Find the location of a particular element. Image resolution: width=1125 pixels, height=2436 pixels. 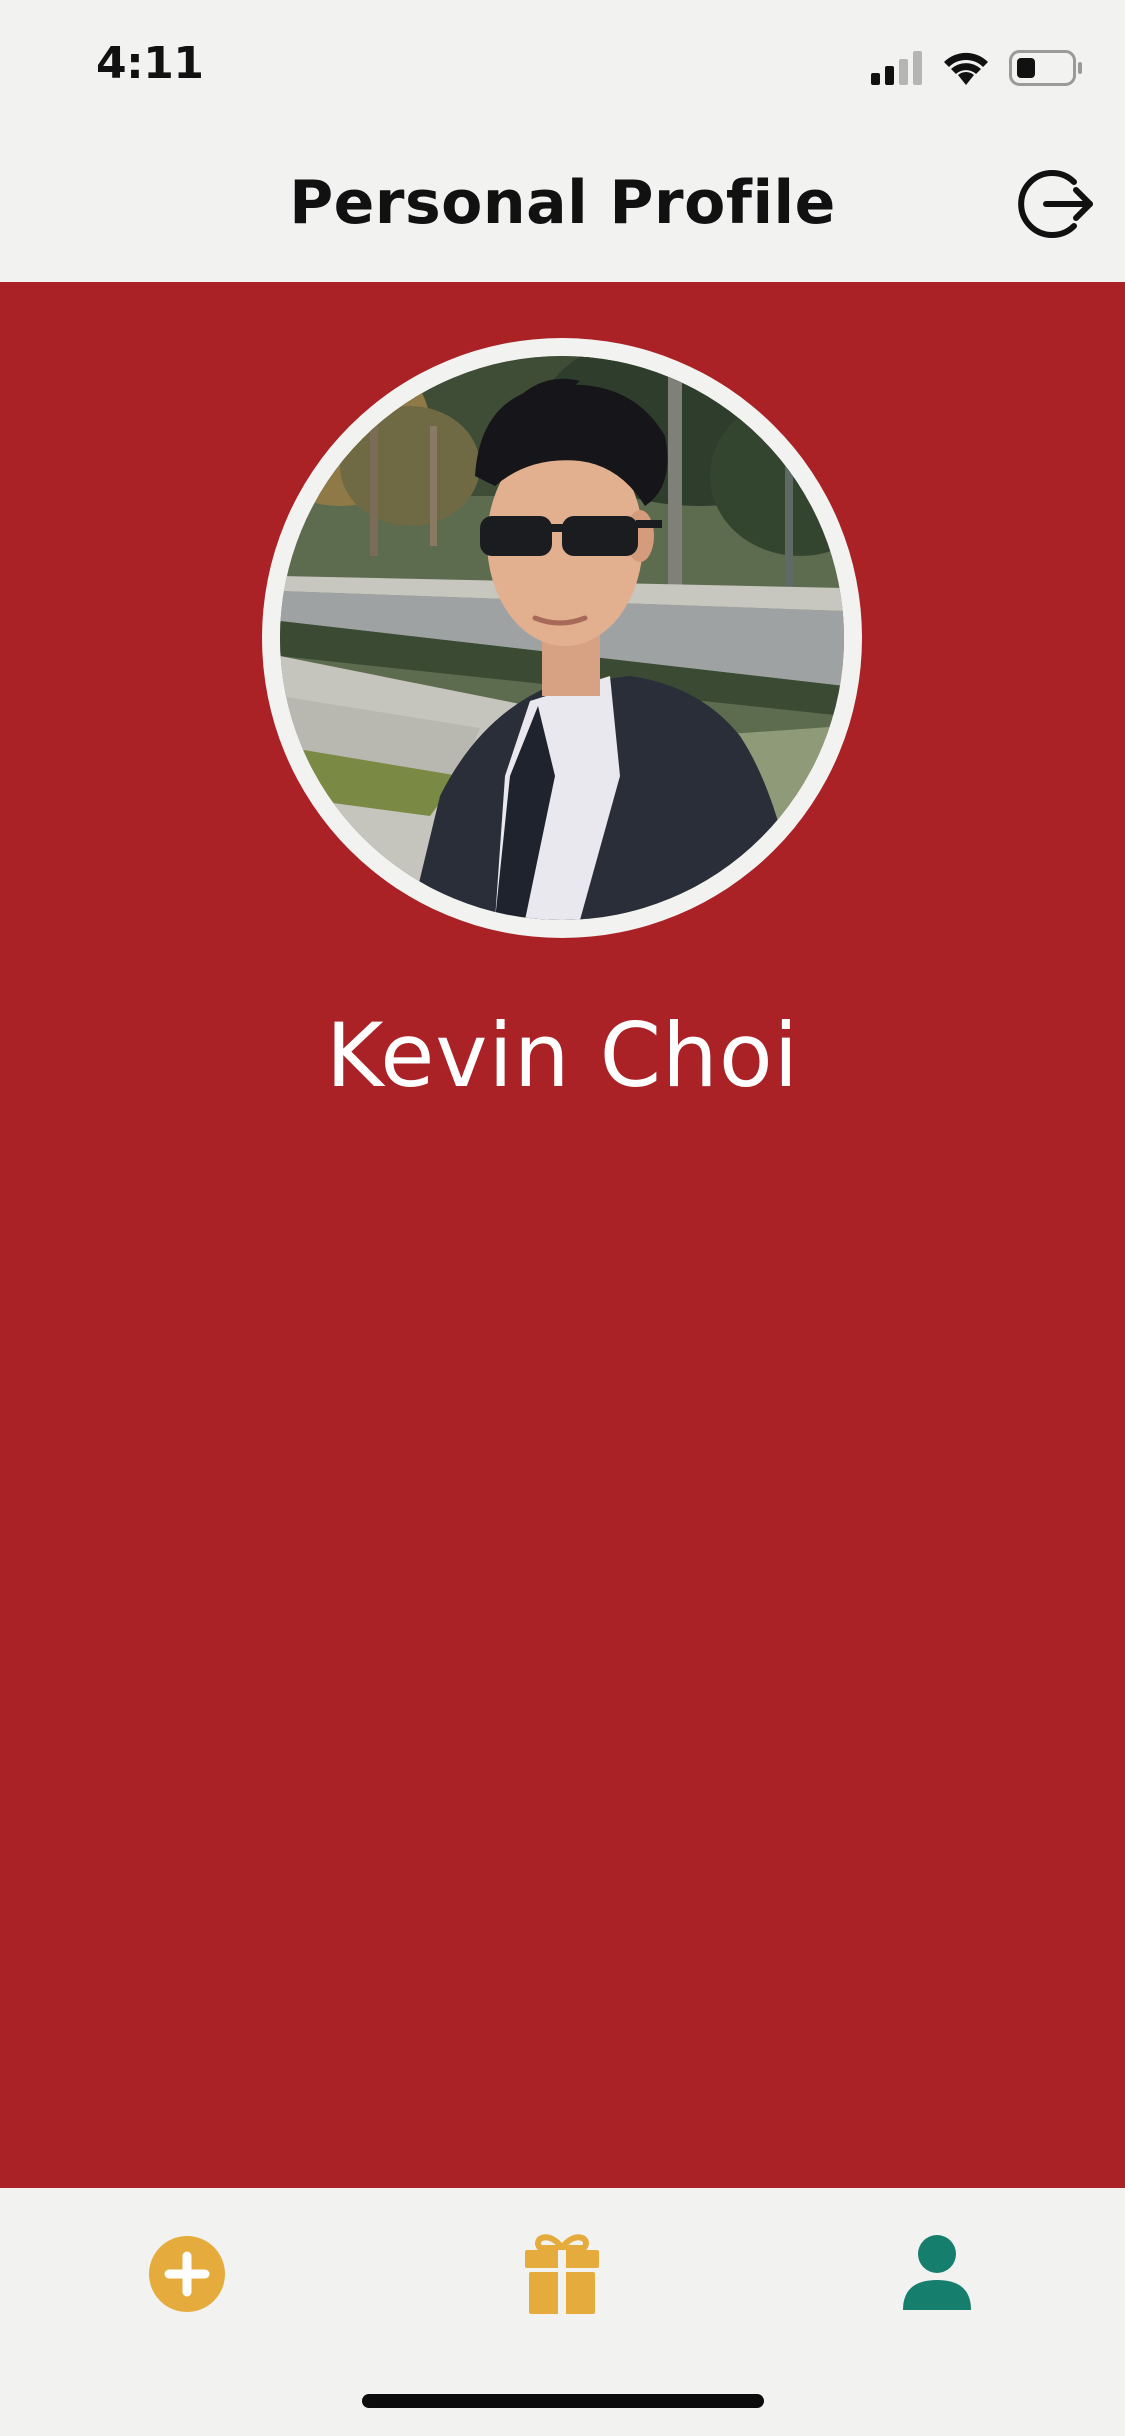

logout-icon is located at coordinates (1055, 204).